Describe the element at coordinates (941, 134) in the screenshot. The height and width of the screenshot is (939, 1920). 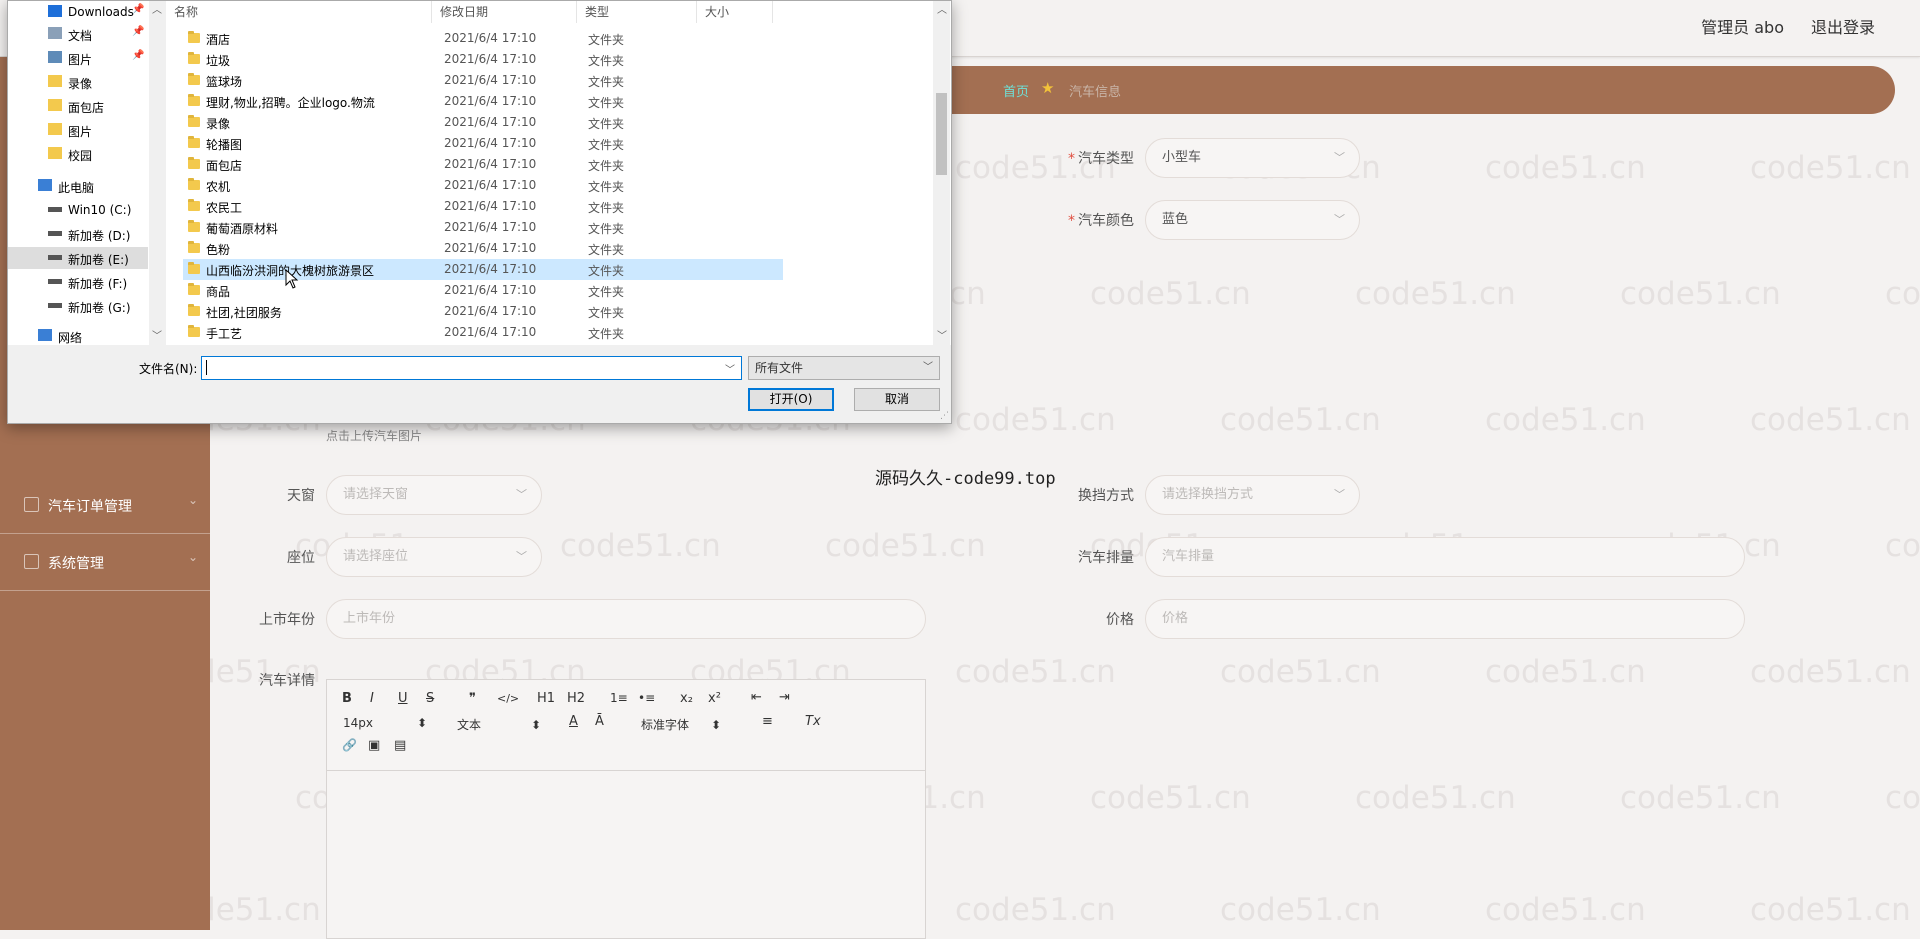
I see `scroll-thumb` at that location.